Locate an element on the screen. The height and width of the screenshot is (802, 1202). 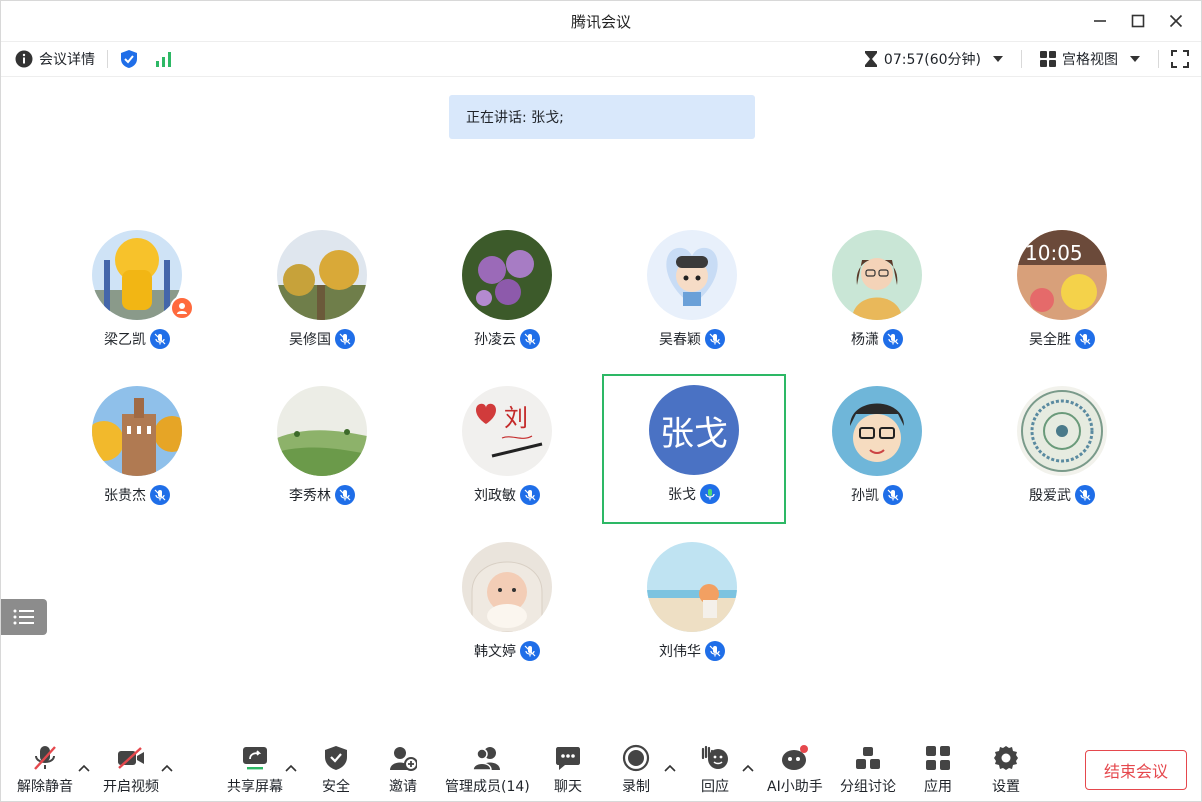
manage-members-button: 管理成员(14) is located at coordinates (487, 771).